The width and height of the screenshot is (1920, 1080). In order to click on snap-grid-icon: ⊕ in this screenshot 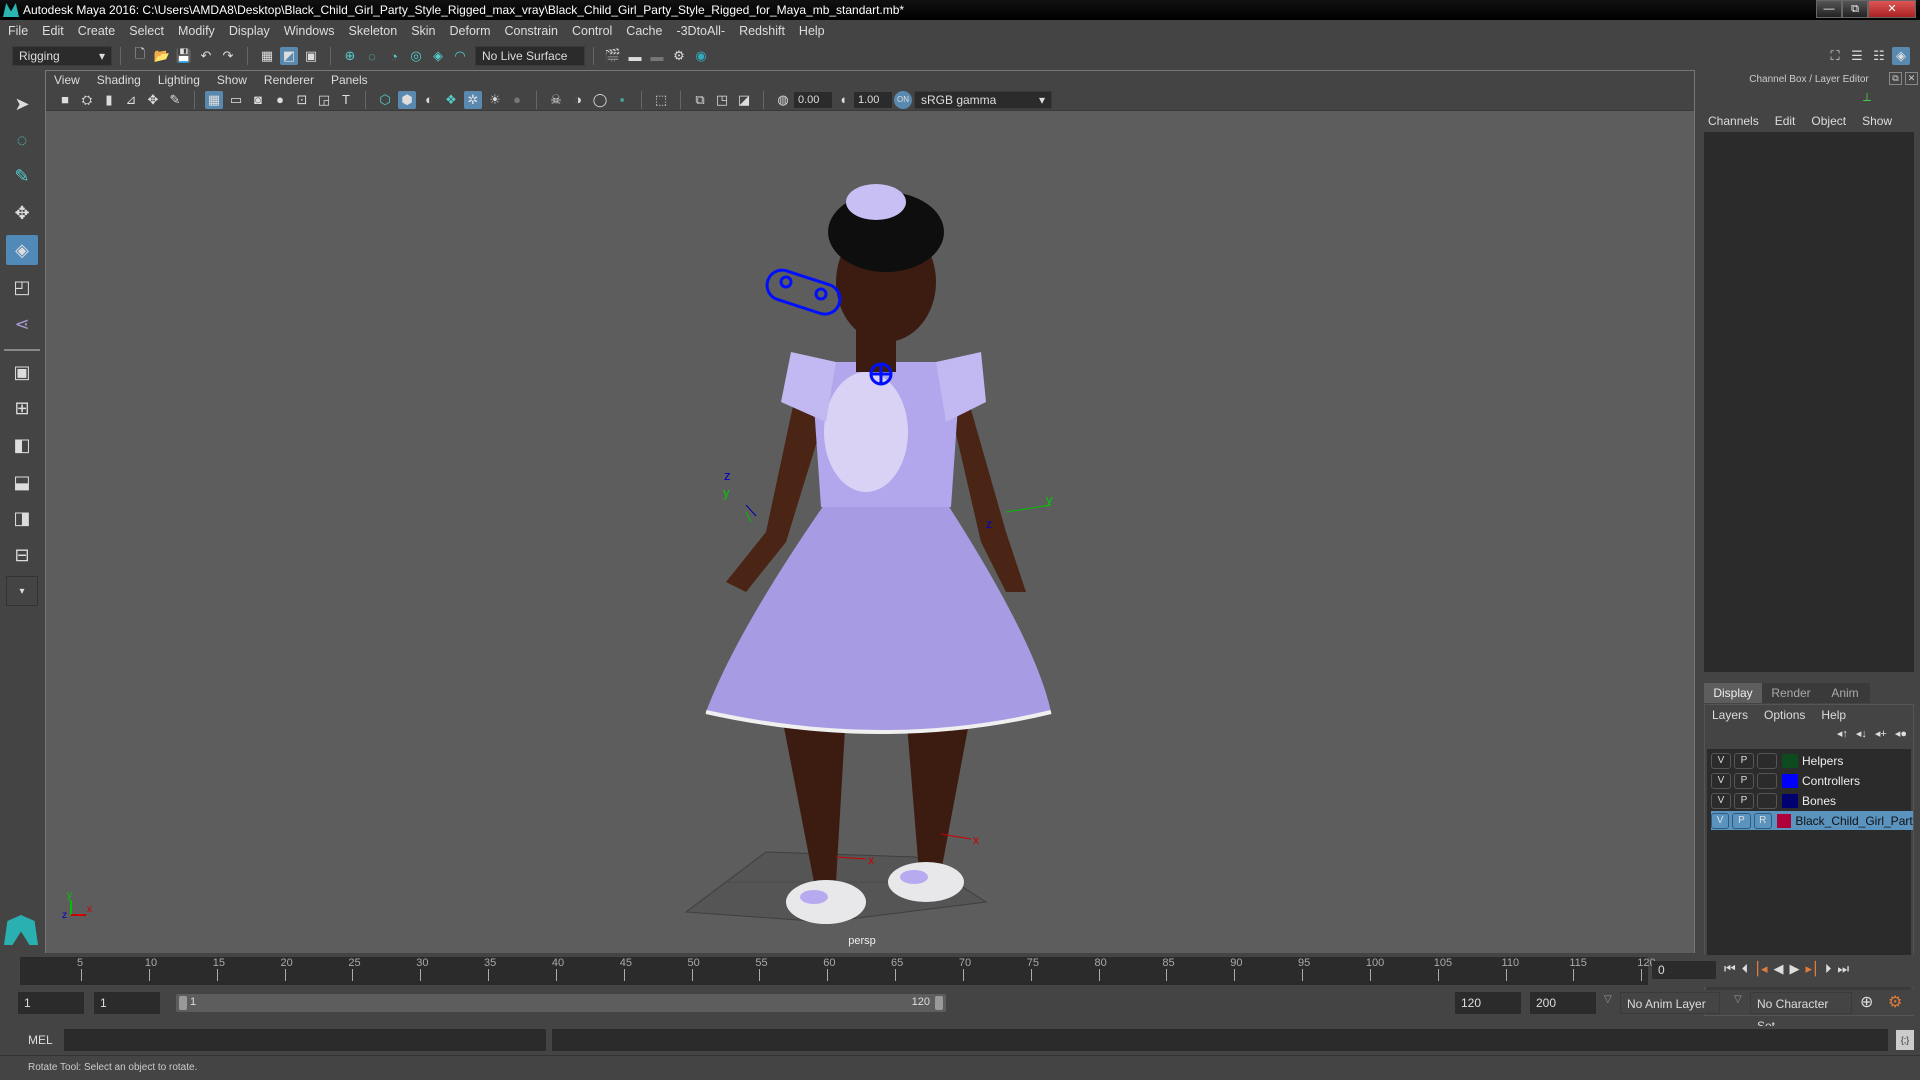, I will do `click(350, 56)`.